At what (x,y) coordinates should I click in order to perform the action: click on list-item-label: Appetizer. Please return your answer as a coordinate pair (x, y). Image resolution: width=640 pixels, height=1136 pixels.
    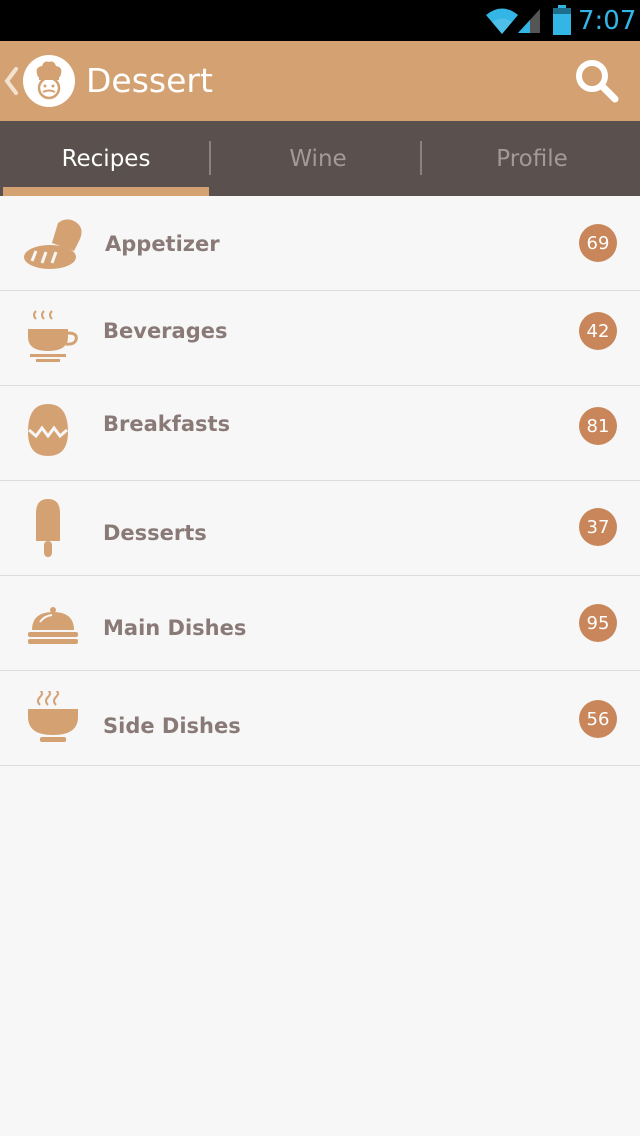
    Looking at the image, I should click on (162, 244).